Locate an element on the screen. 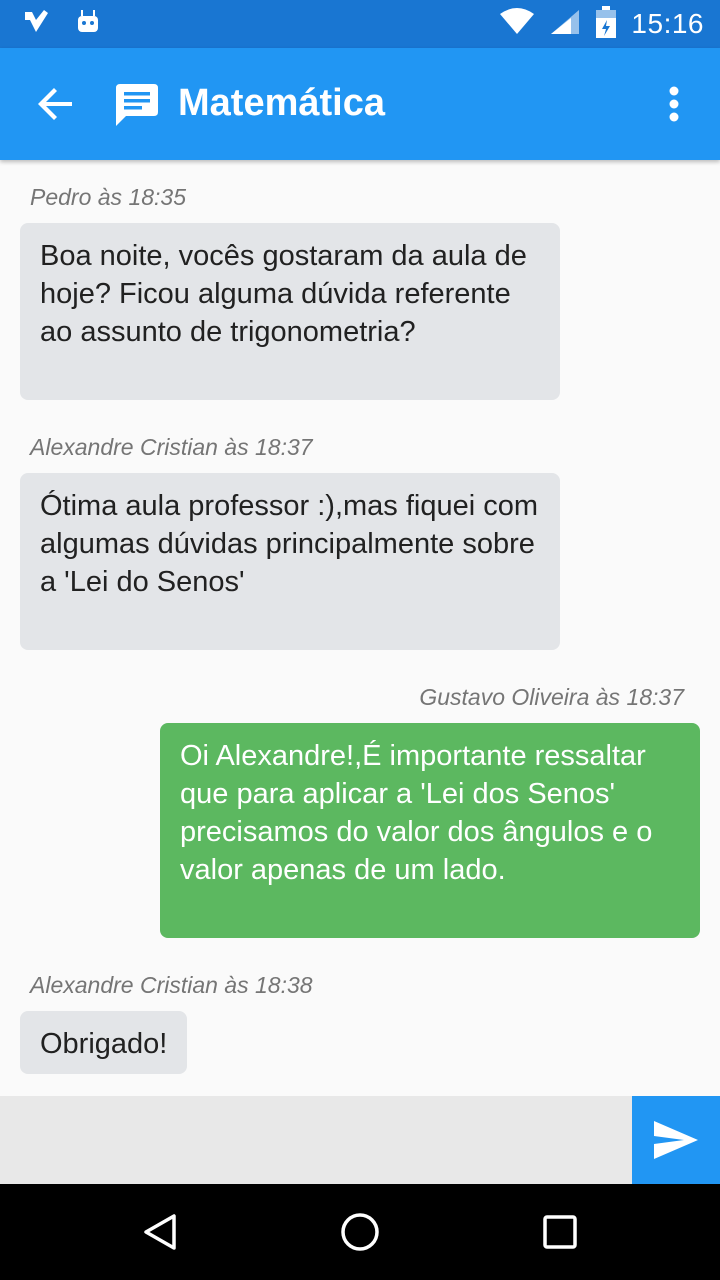  nav-back-button is located at coordinates (160, 1232).